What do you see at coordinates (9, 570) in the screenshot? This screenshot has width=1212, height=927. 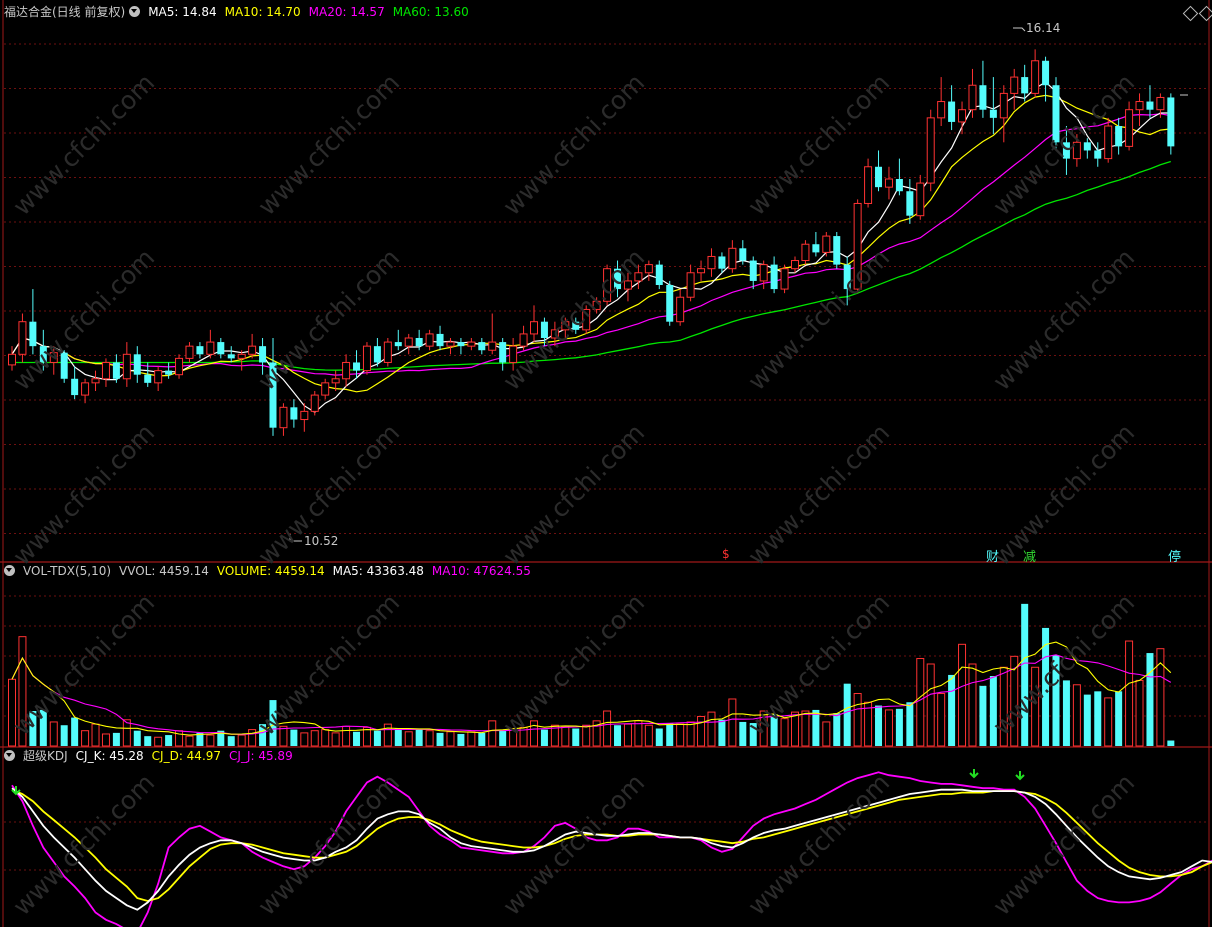 I see `volume-settings-icon` at bounding box center [9, 570].